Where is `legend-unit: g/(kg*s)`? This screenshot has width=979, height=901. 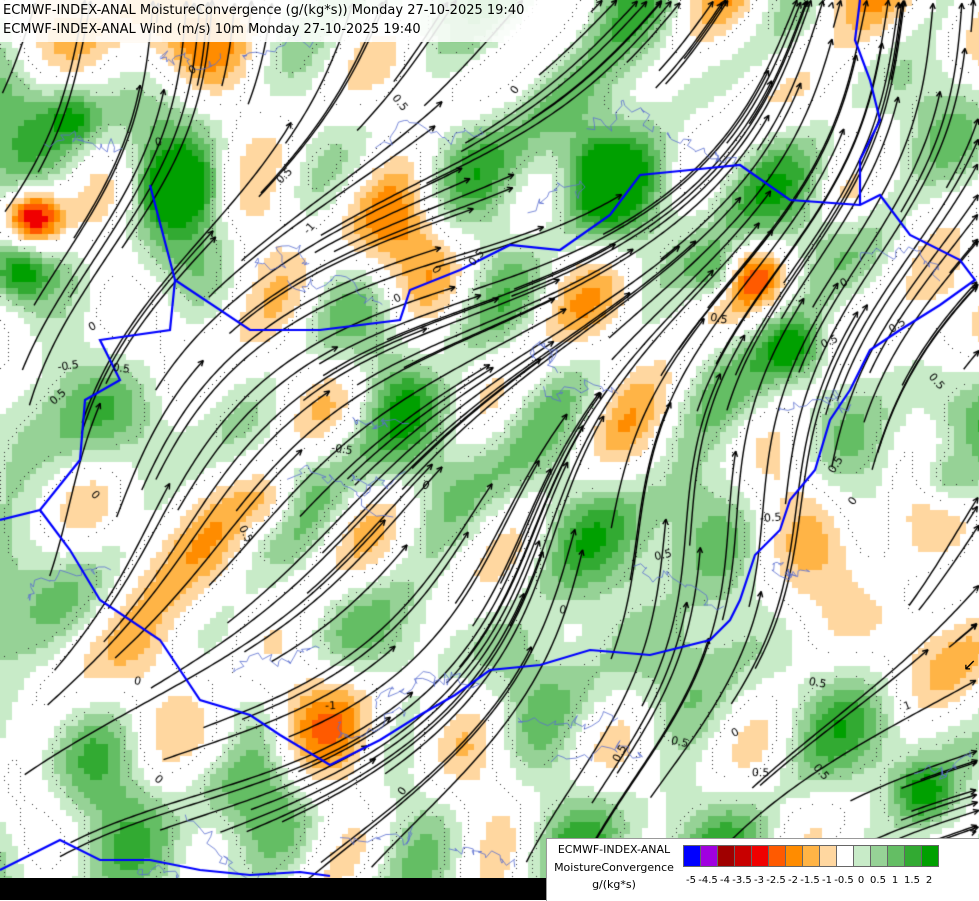
legend-unit: g/(kg*s) is located at coordinates (614, 884).